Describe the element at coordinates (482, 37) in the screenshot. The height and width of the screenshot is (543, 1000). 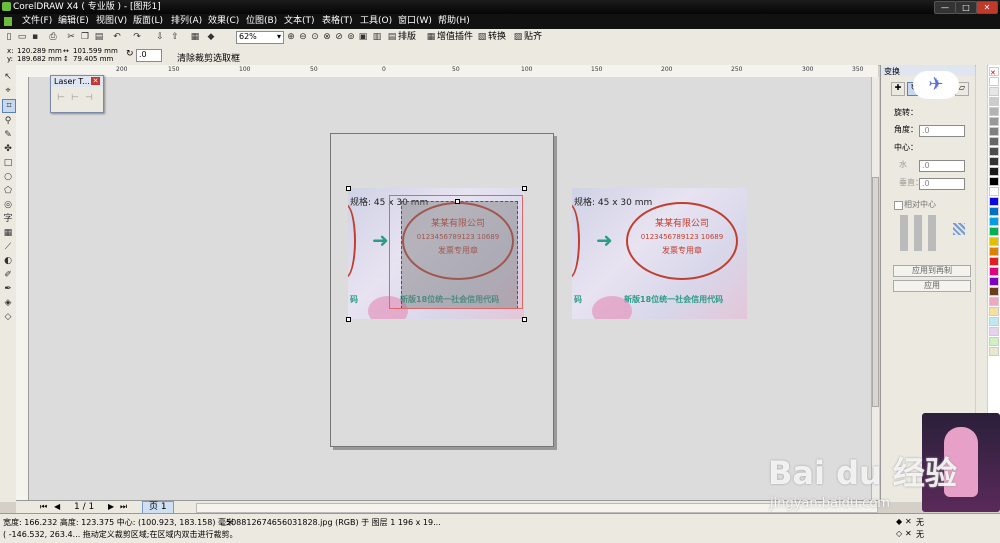
I see `convert-icon: ▧` at that location.